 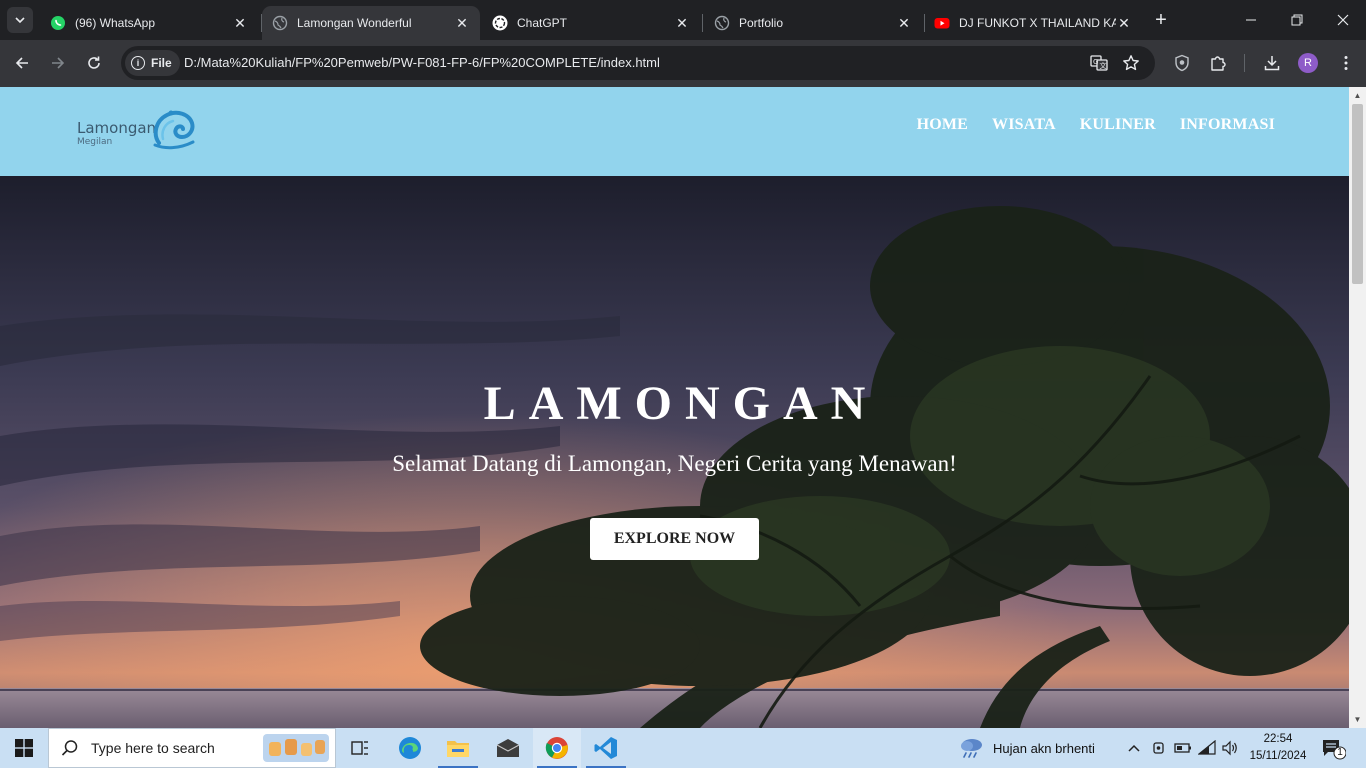 I want to click on site-nav: HOME WISATA KULINER INFORMASI, so click(x=1096, y=125).